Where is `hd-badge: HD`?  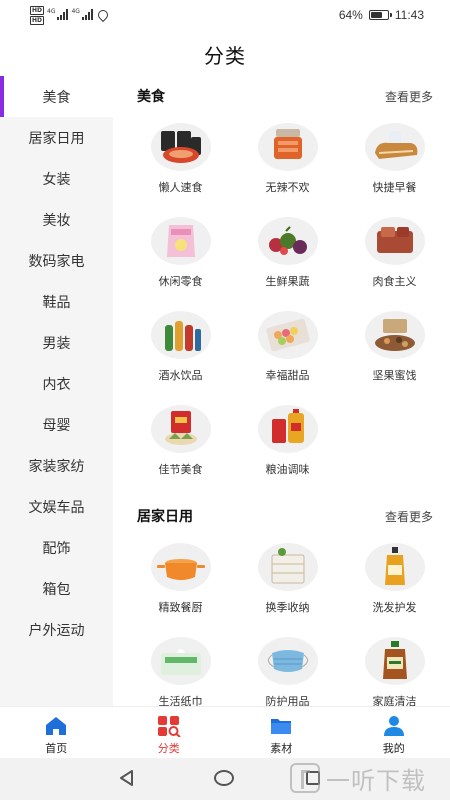
hd-badge: HD is located at coordinates (37, 20).